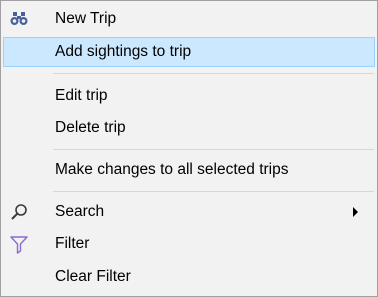  Describe the element at coordinates (189, 128) in the screenshot. I see `menu-item-delete-trip: Delete trip` at that location.